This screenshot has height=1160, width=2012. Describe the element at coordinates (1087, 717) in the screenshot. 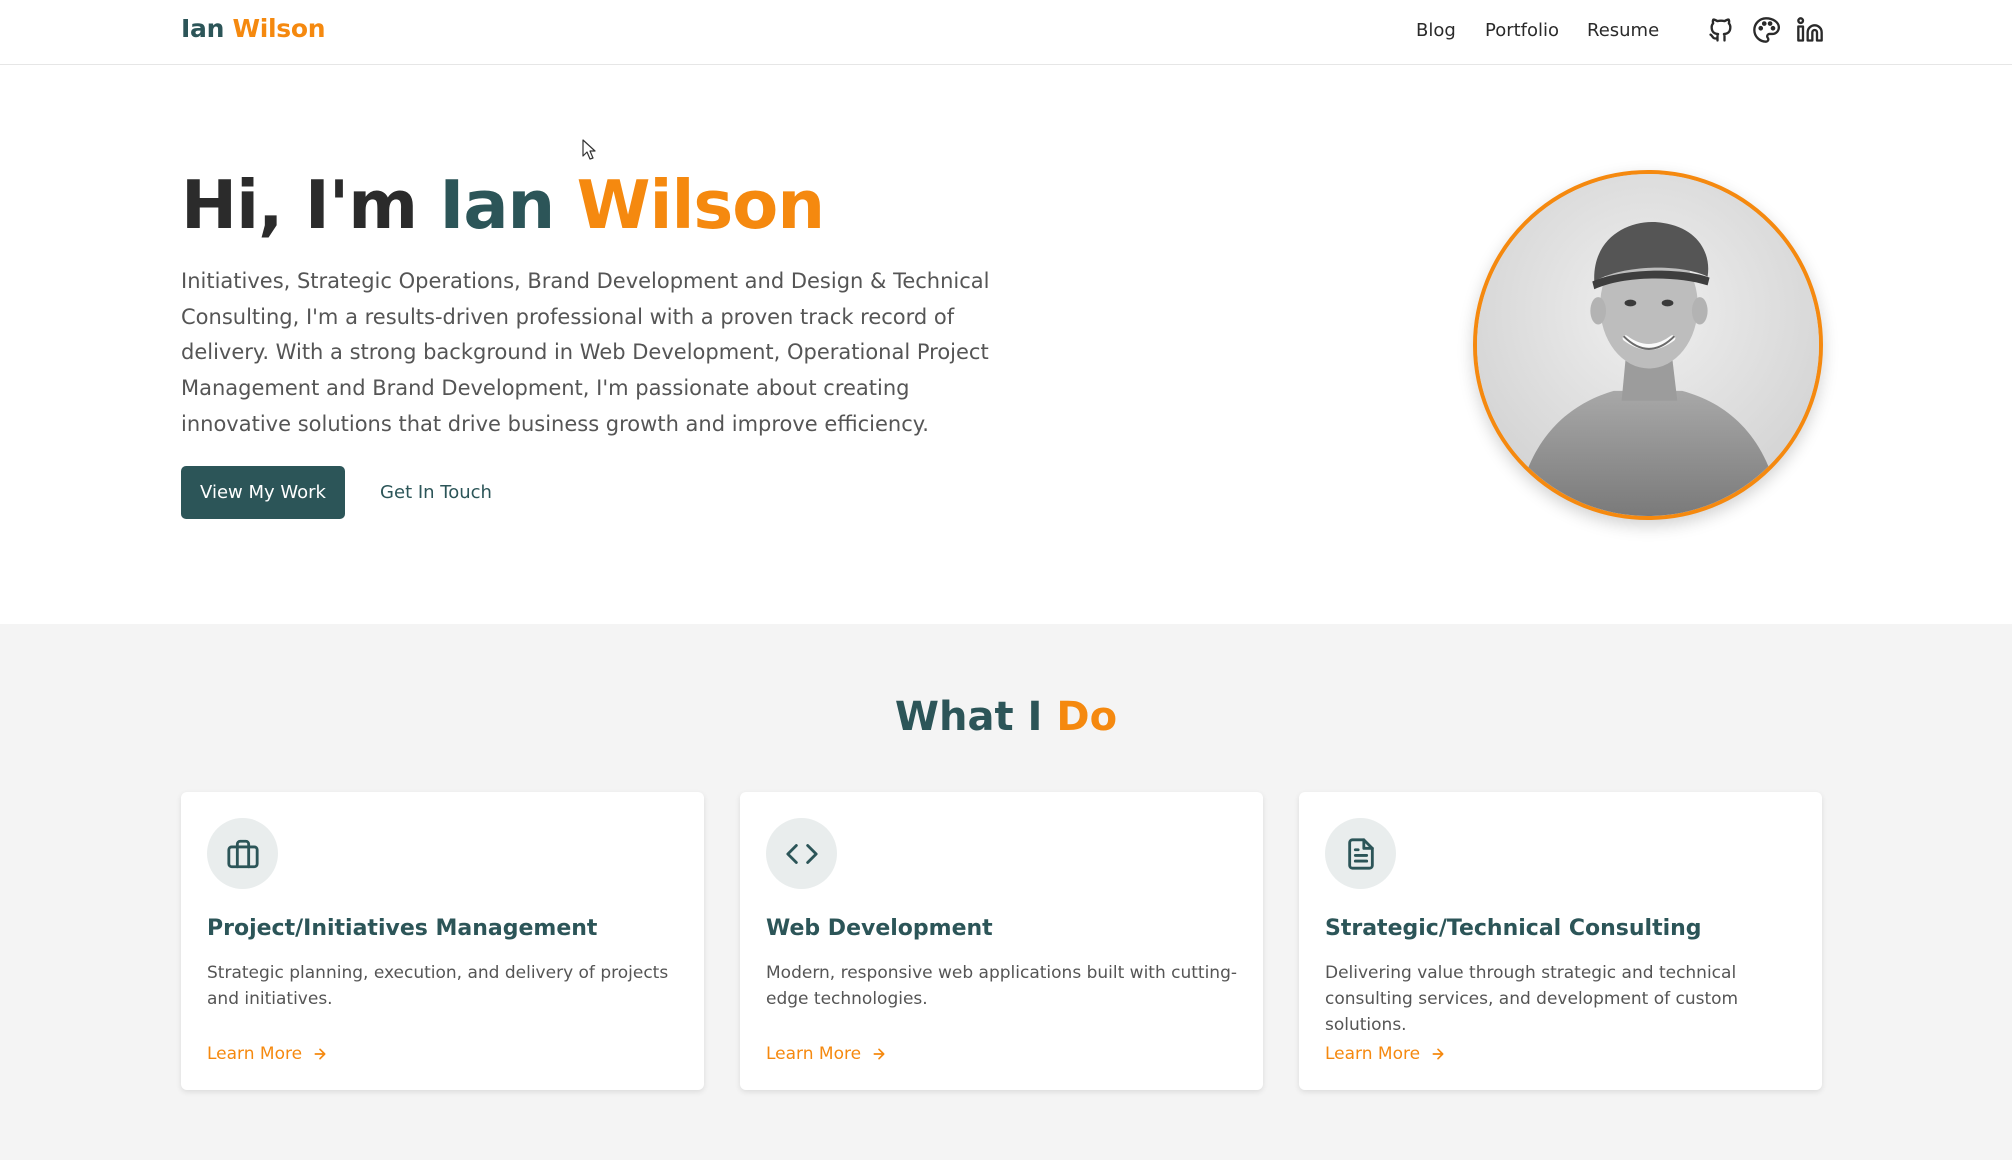

I see `services-title-last: Do` at that location.